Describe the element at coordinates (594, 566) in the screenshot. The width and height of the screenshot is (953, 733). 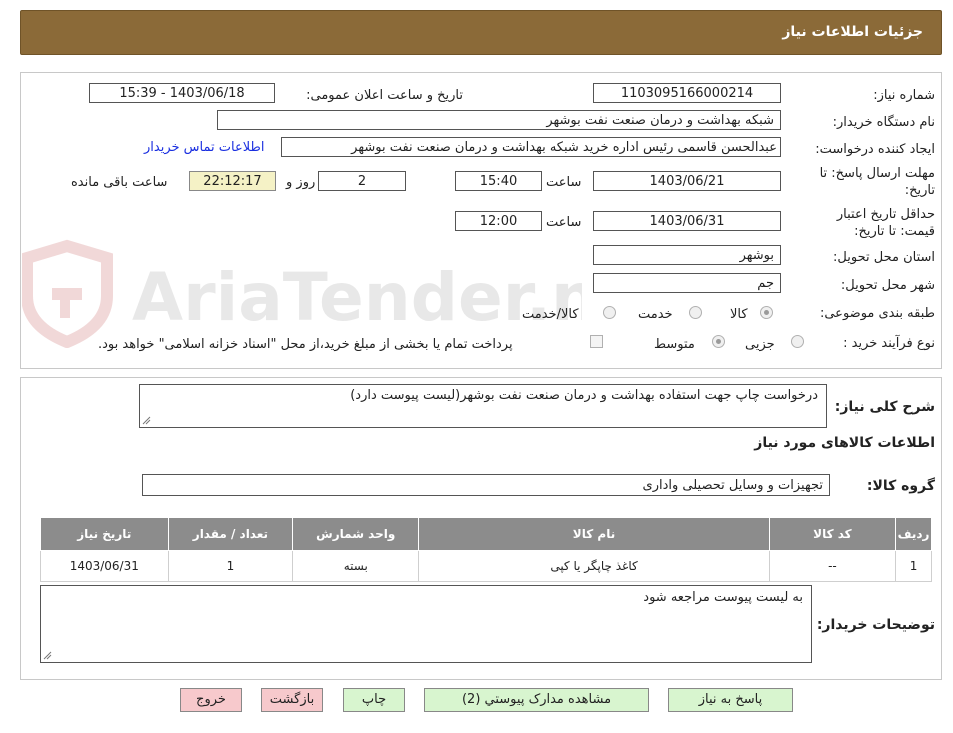
I see `cell-item-name: کاغذ چاپگر یا کپی` at that location.